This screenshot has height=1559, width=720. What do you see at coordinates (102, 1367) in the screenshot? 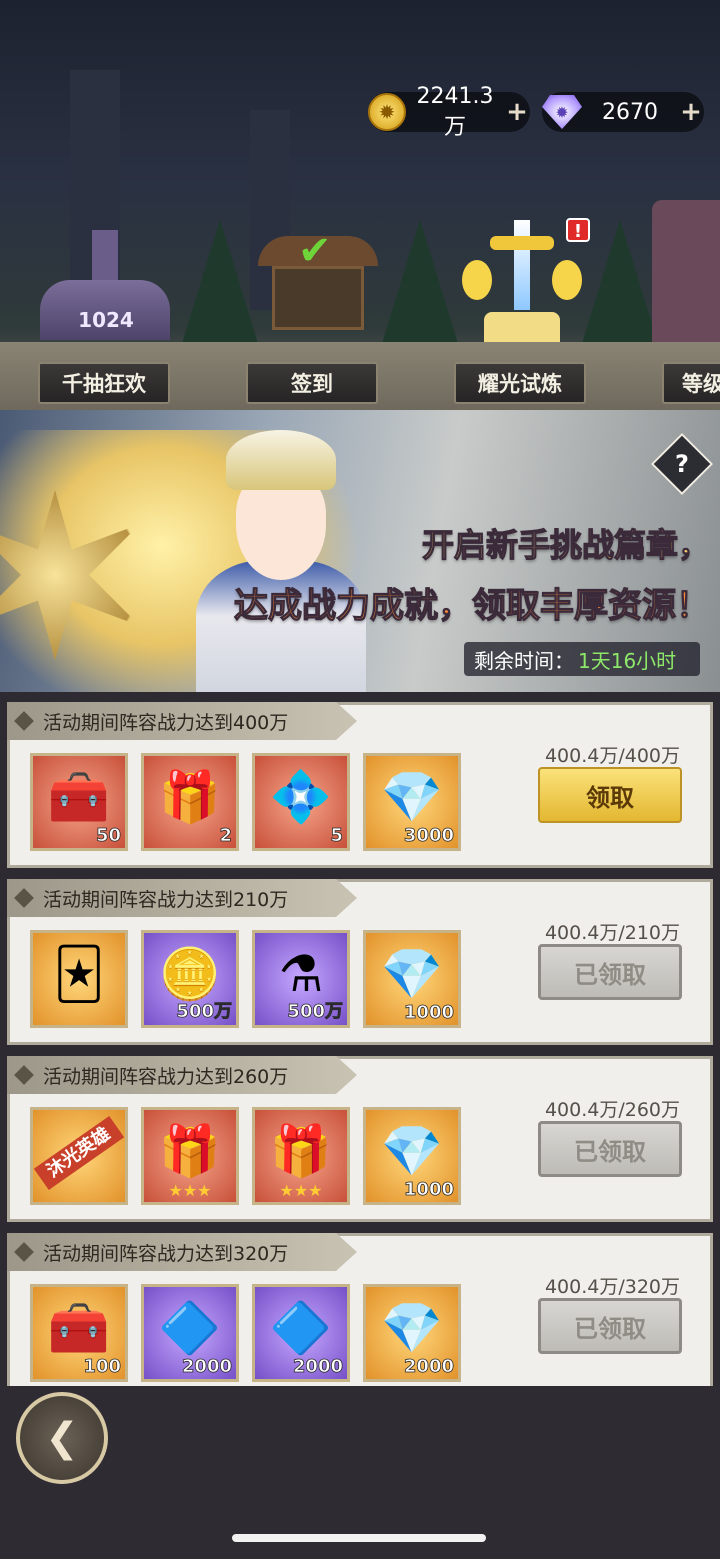
I see `reward-qty: 100` at bounding box center [102, 1367].